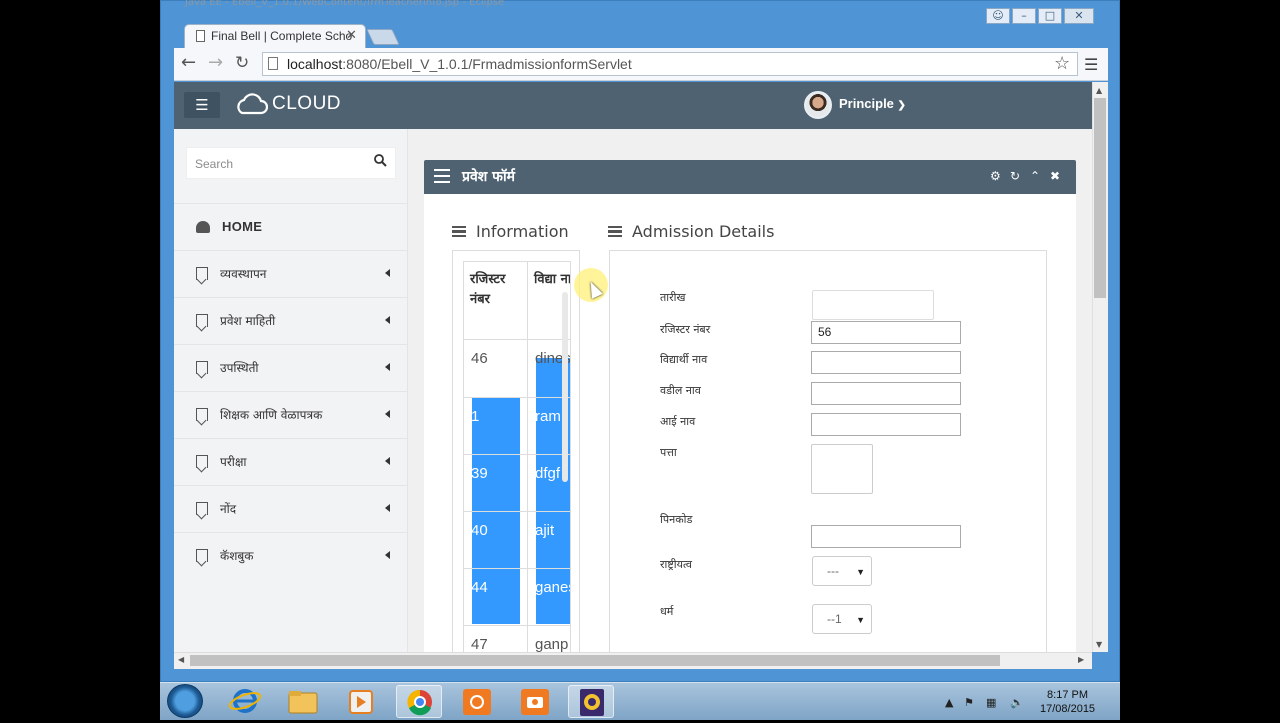 The image size is (1280, 723). Describe the element at coordinates (228, 509) in the screenshot. I see `sidebar-item-label: नोंद` at that location.